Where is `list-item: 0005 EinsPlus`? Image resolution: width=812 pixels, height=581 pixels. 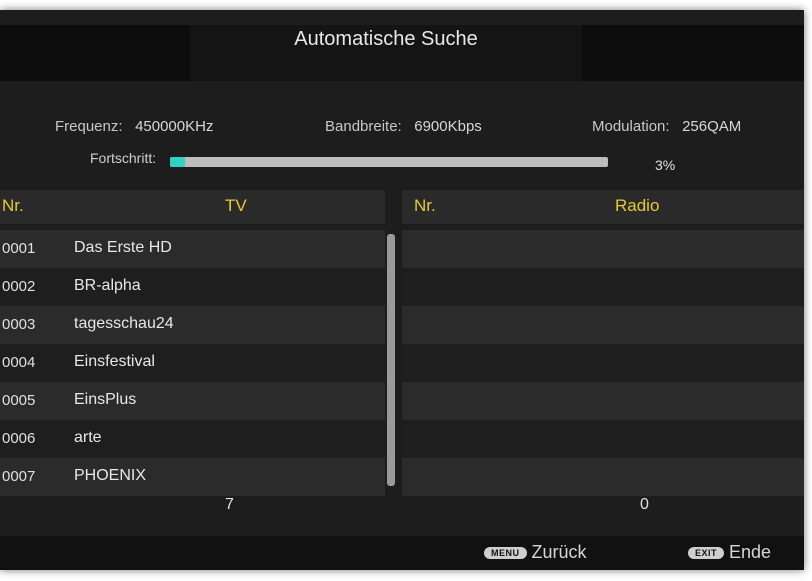
list-item: 0005 EinsPlus is located at coordinates (192, 401).